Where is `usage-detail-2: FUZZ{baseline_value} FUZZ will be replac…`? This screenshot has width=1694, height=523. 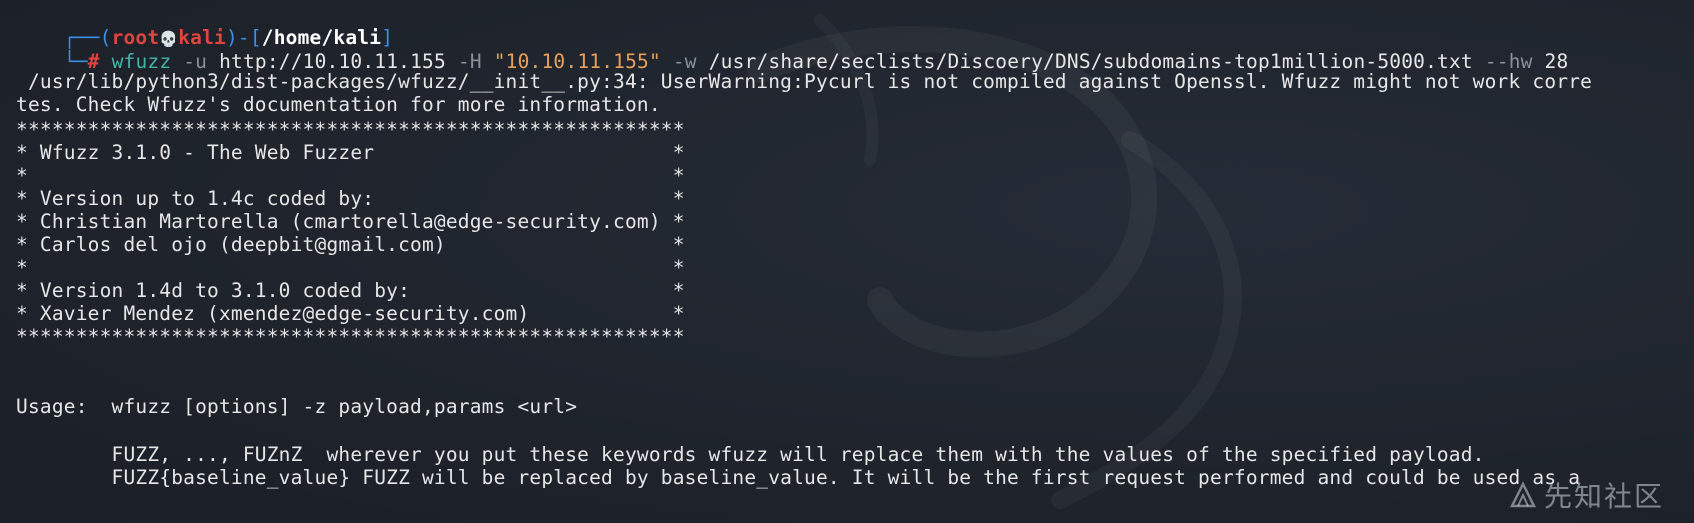 usage-detail-2: FUZZ{baseline_value} FUZZ will be replac… is located at coordinates (798, 477).